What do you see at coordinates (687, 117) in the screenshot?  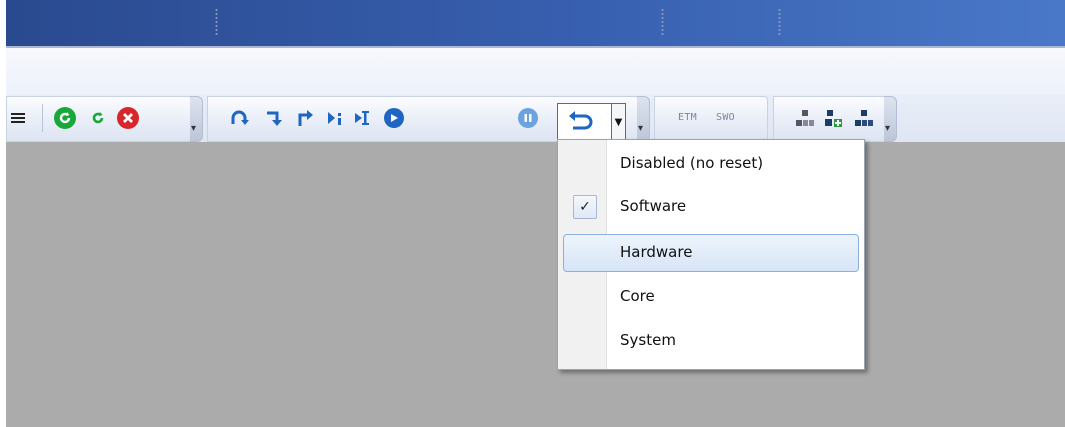 I see `etm-button: ETM` at bounding box center [687, 117].